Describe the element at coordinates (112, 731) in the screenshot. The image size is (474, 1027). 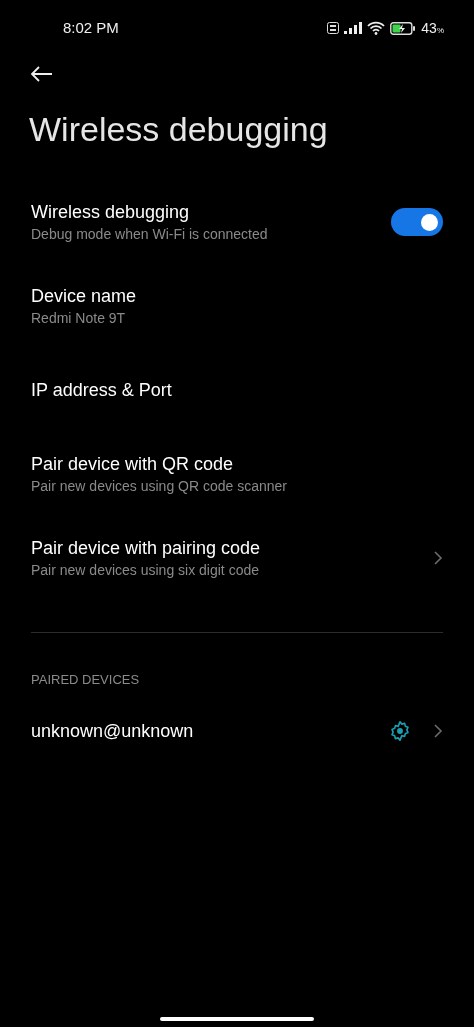
I see `device-name: unknown@unknown` at that location.